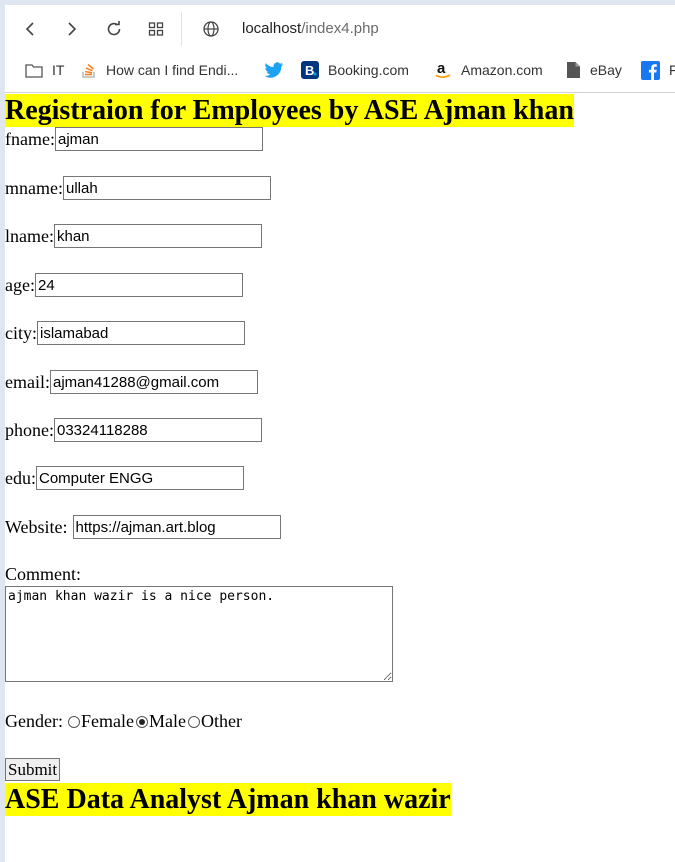 This screenshot has width=675, height=862. I want to click on svg-text: B, so click(309, 70).